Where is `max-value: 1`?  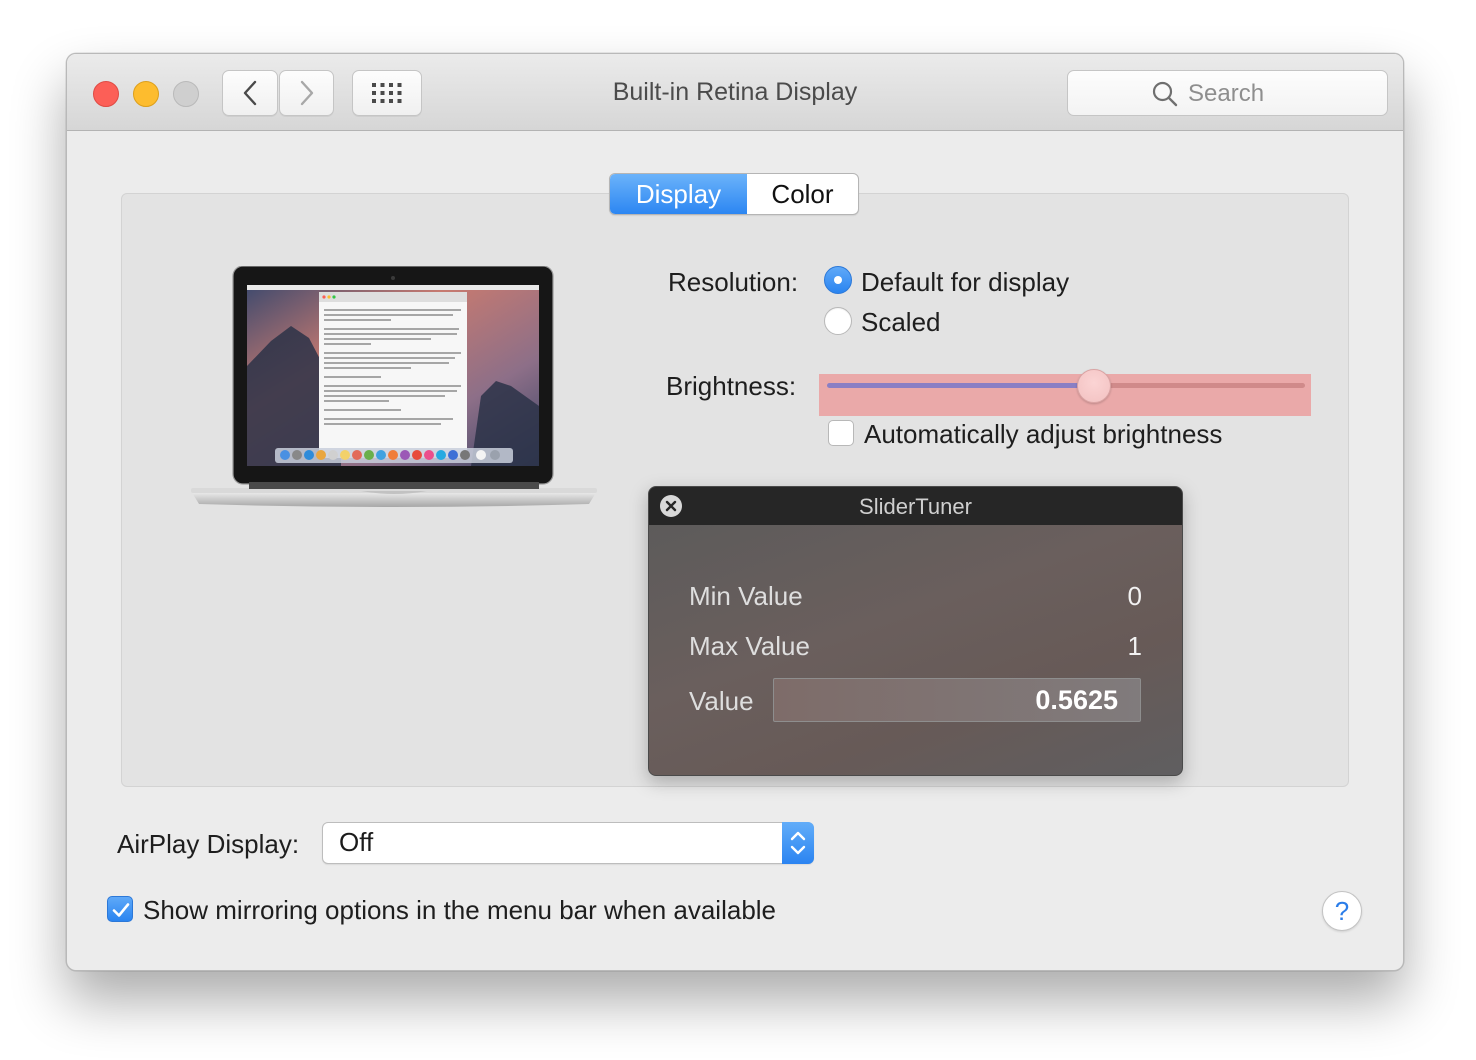
max-value: 1 is located at coordinates (1134, 646).